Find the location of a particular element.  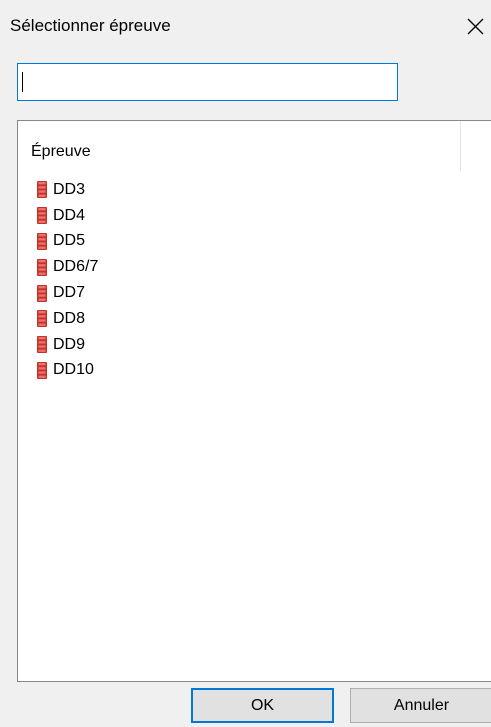

close-button is located at coordinates (476, 26).